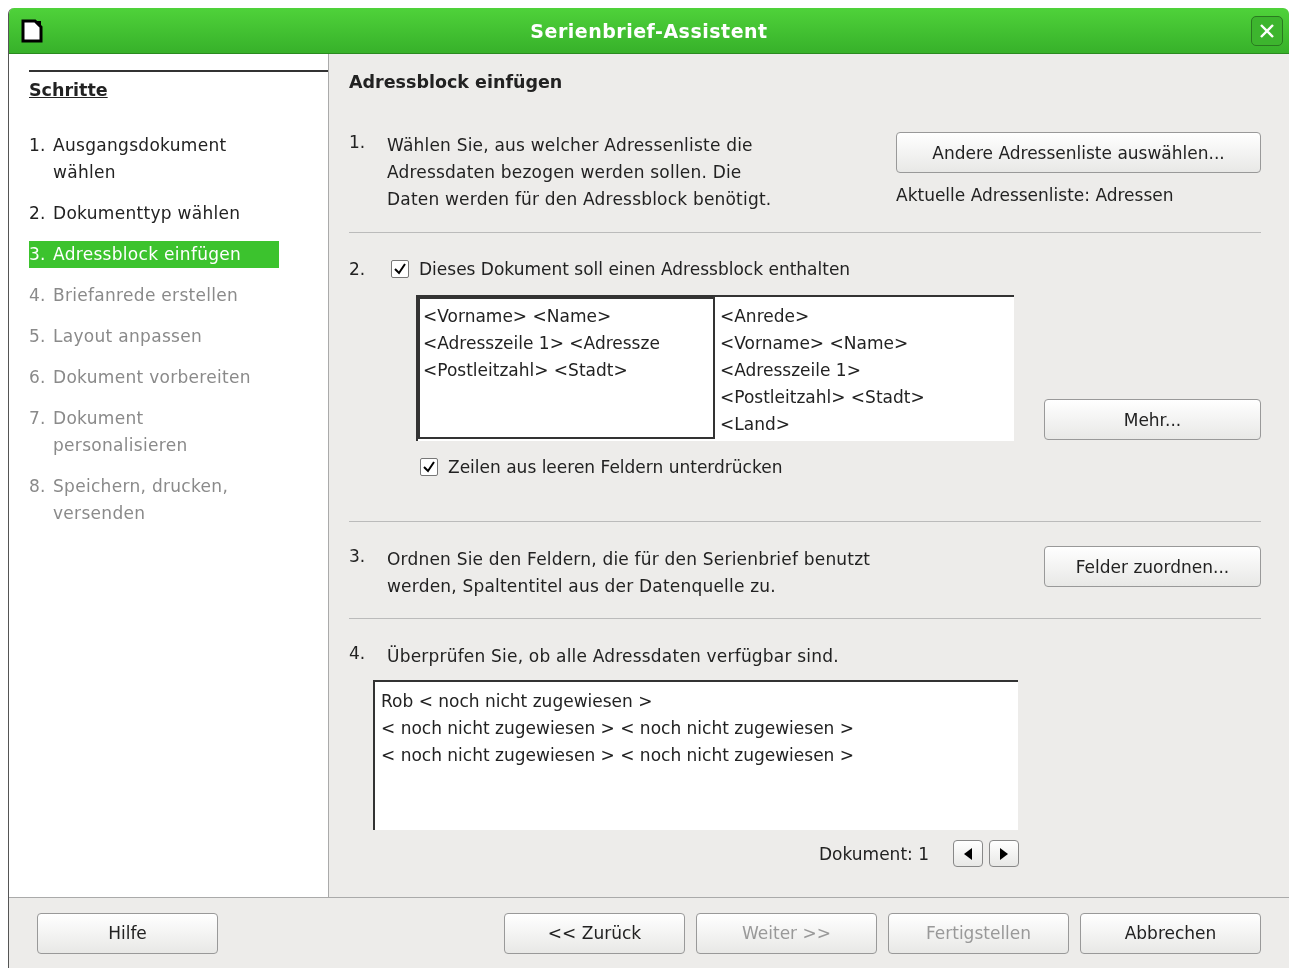  What do you see at coordinates (358, 653) in the screenshot?
I see `step-number: 4.` at bounding box center [358, 653].